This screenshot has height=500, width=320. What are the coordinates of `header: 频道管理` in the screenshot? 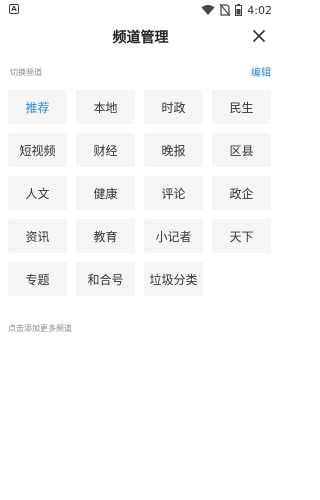 It's located at (140, 37).